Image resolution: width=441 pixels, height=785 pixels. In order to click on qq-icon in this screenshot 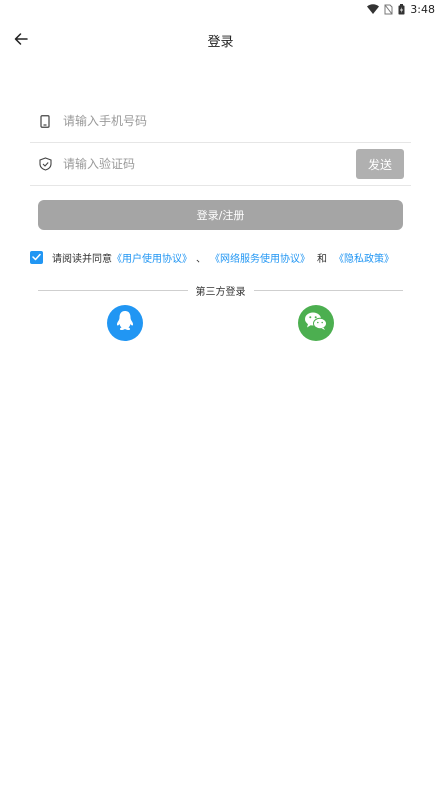, I will do `click(125, 323)`.